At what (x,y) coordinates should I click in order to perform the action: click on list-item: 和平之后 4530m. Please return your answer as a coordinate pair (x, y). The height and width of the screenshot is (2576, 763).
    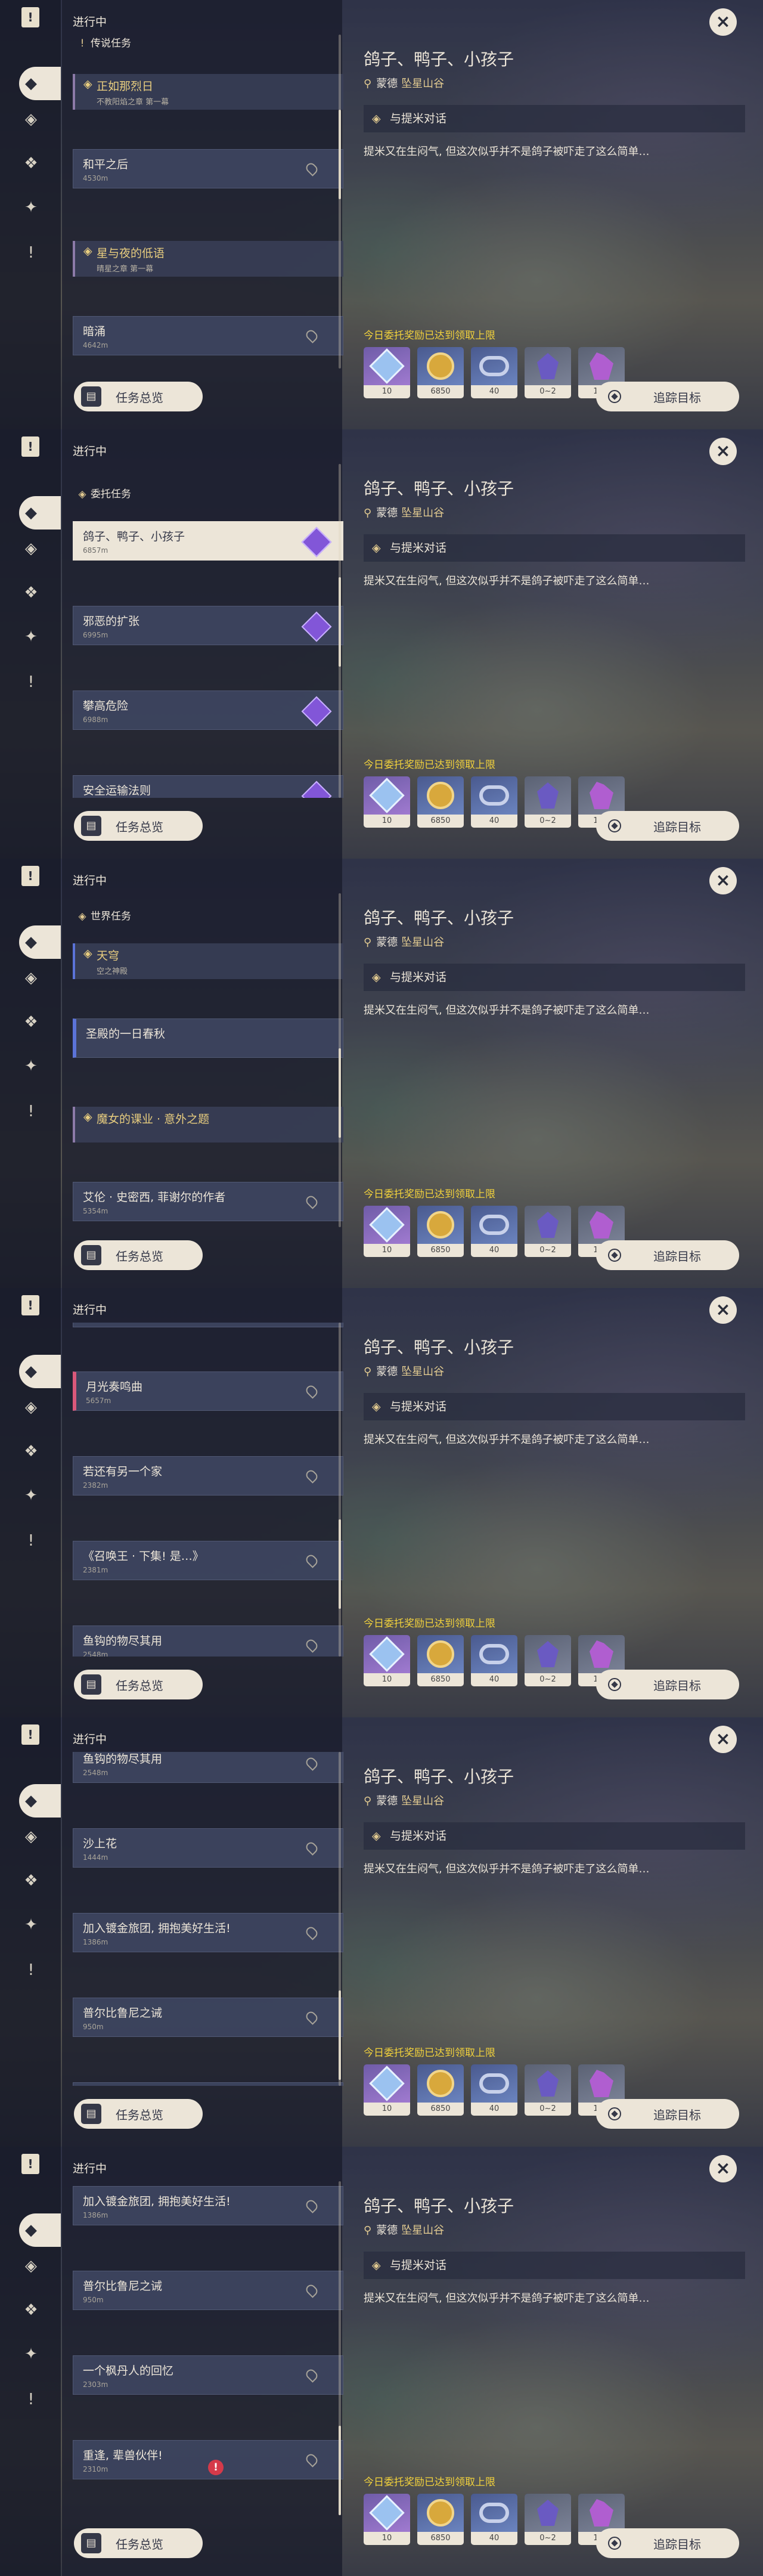
    Looking at the image, I should click on (208, 168).